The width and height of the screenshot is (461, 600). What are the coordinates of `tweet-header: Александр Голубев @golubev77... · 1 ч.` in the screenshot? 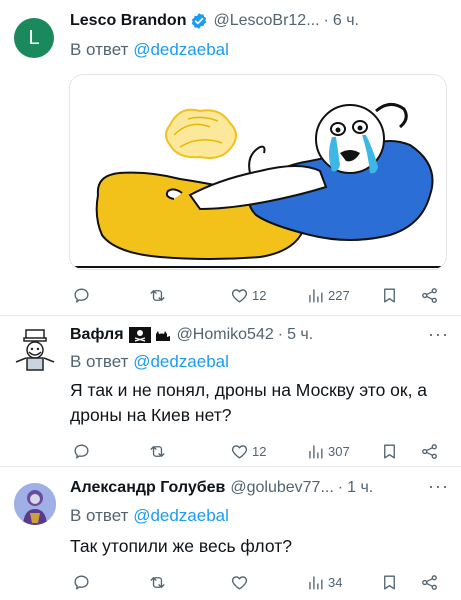 It's located at (221, 488).